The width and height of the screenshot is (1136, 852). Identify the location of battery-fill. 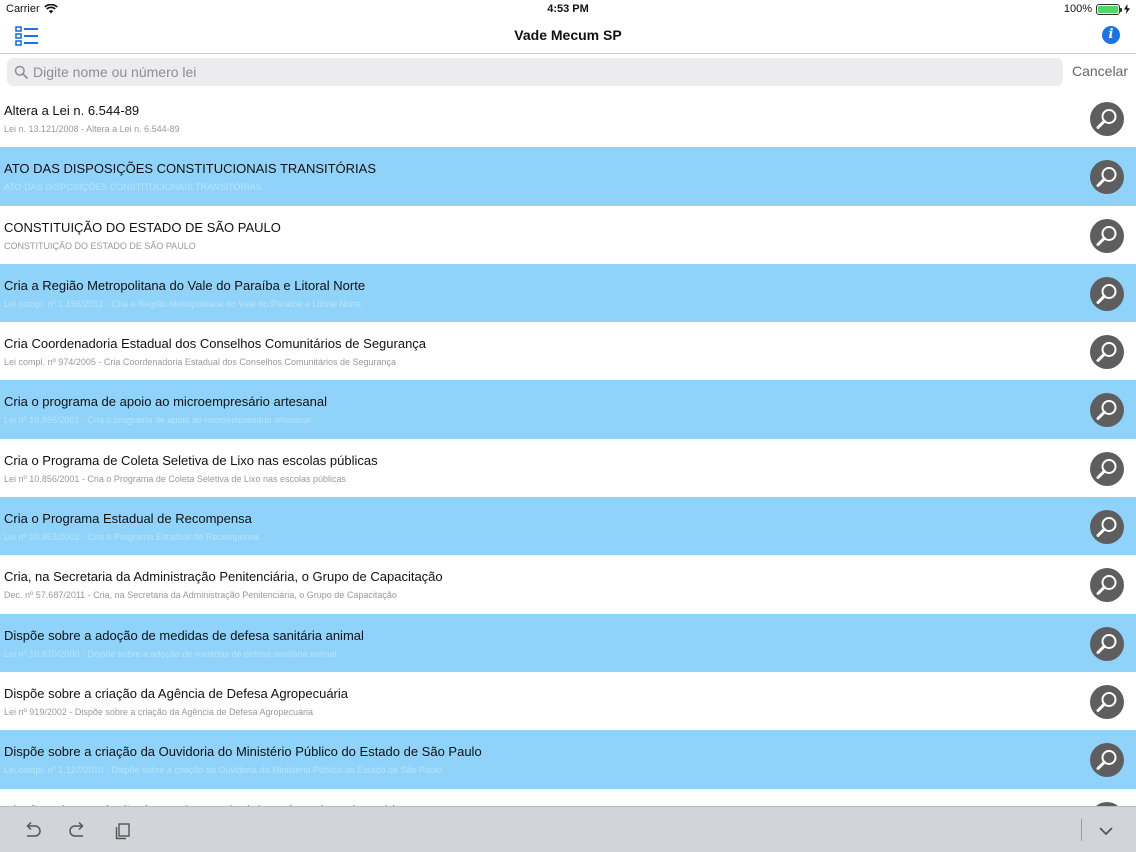
(1108, 9).